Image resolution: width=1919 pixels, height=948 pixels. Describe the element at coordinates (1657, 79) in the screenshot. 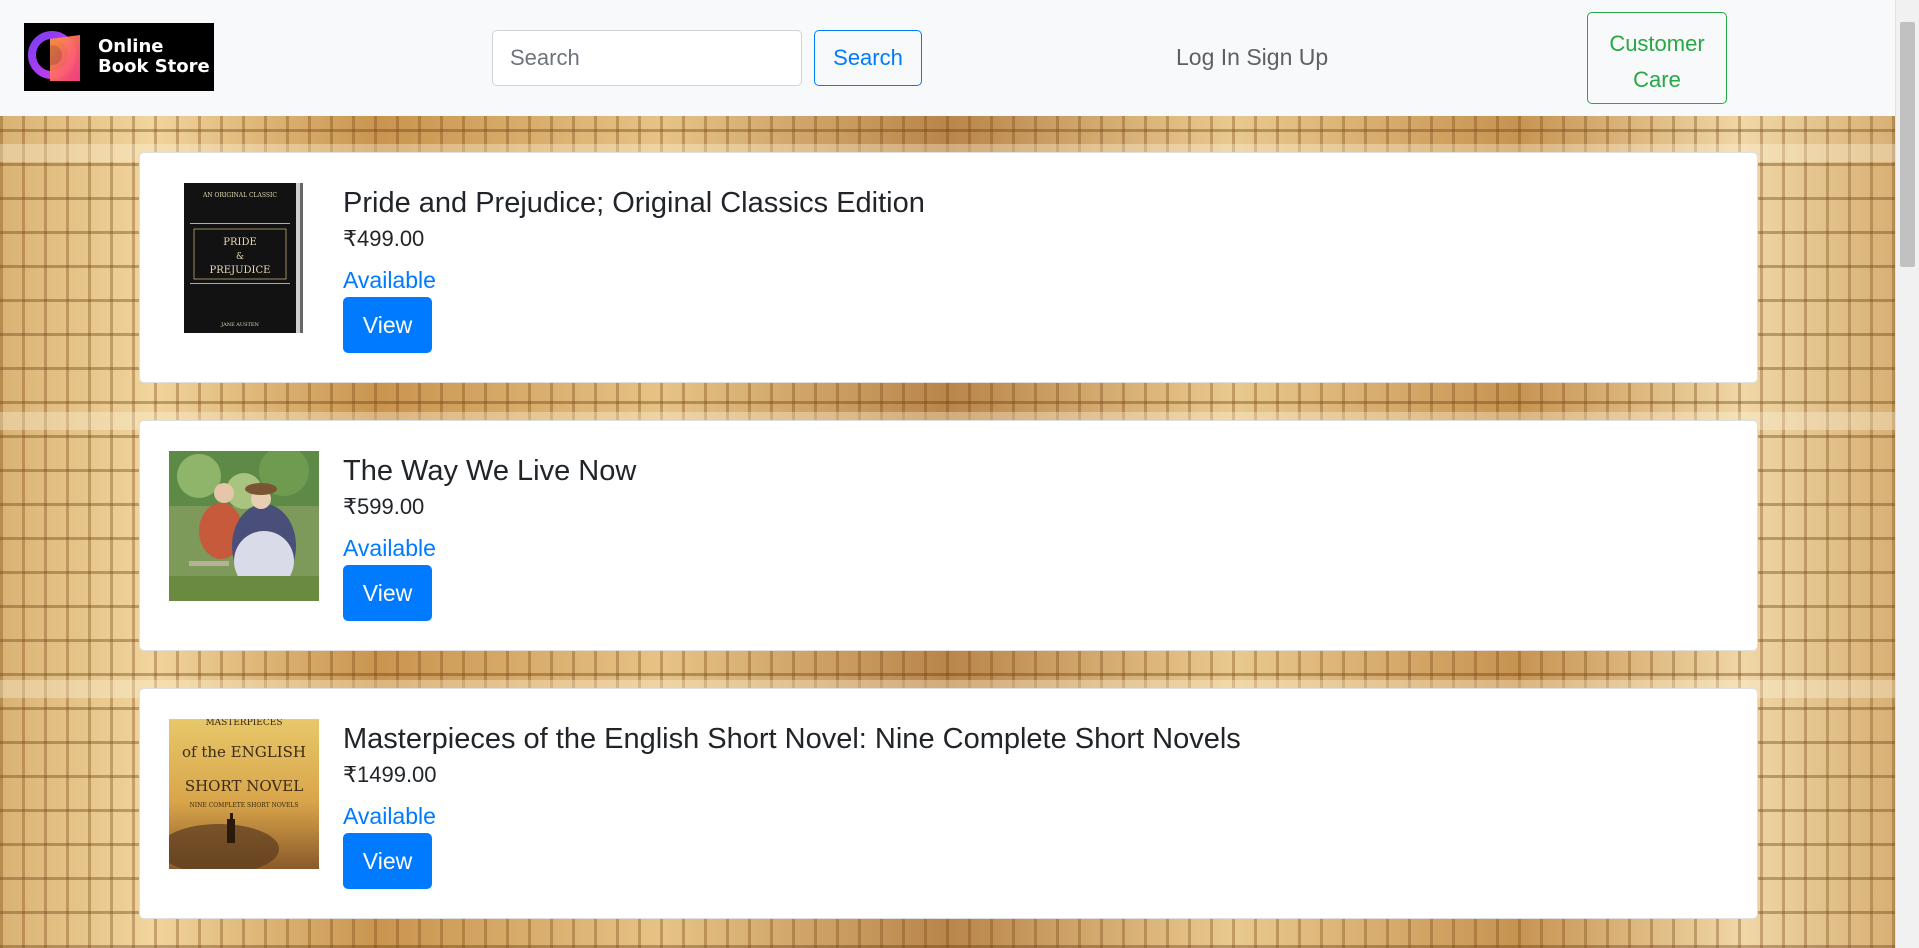

I see `customer-care-line-2: Care` at that location.